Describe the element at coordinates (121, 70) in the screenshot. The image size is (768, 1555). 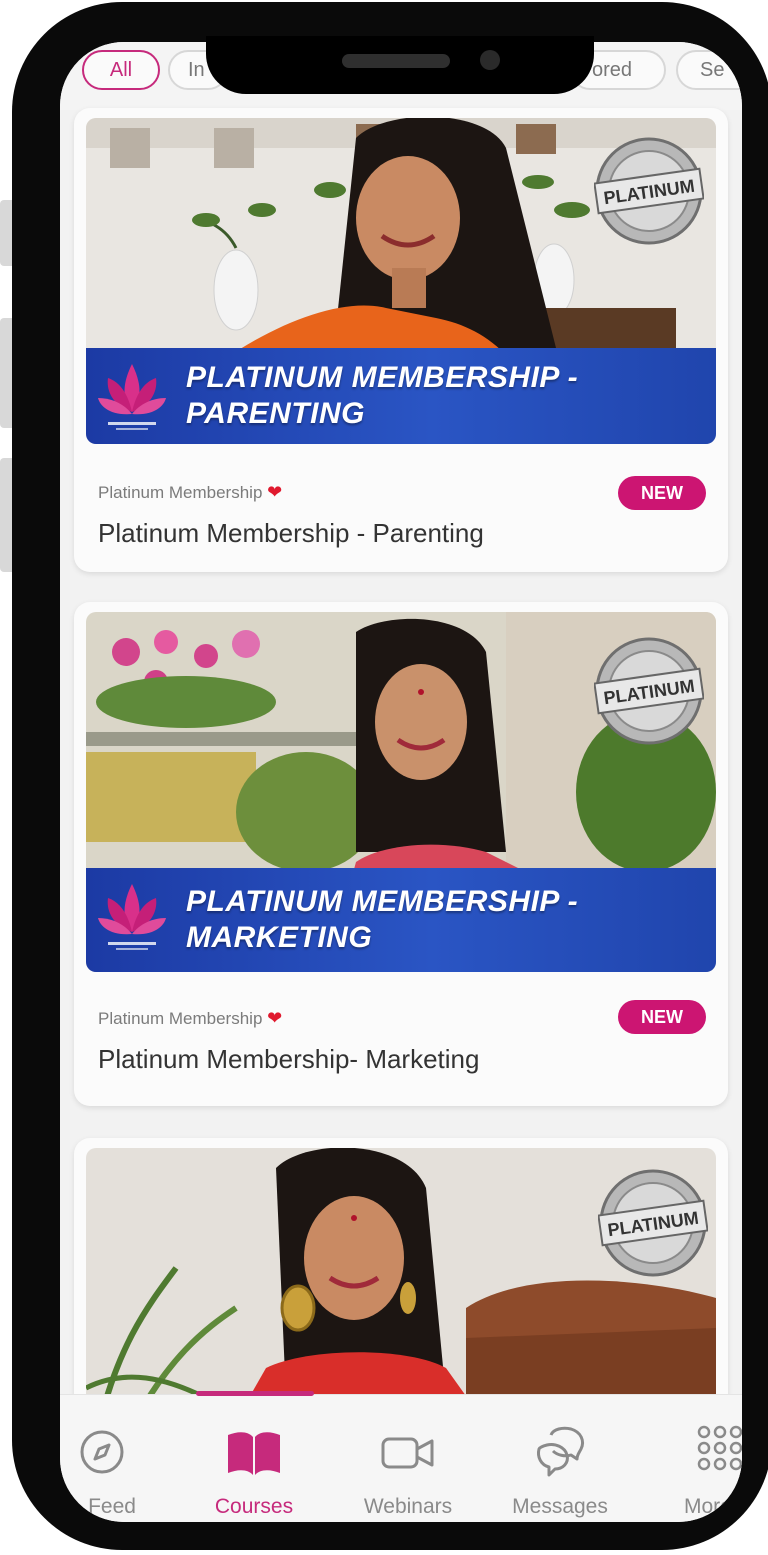
I see `filter-chip-all: All` at that location.